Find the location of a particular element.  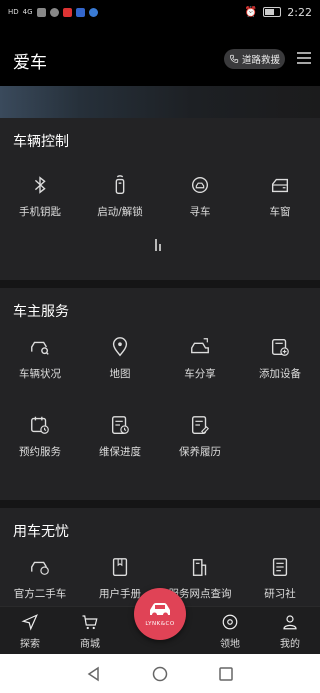

grid-label: 保养履历 is located at coordinates (200, 452).